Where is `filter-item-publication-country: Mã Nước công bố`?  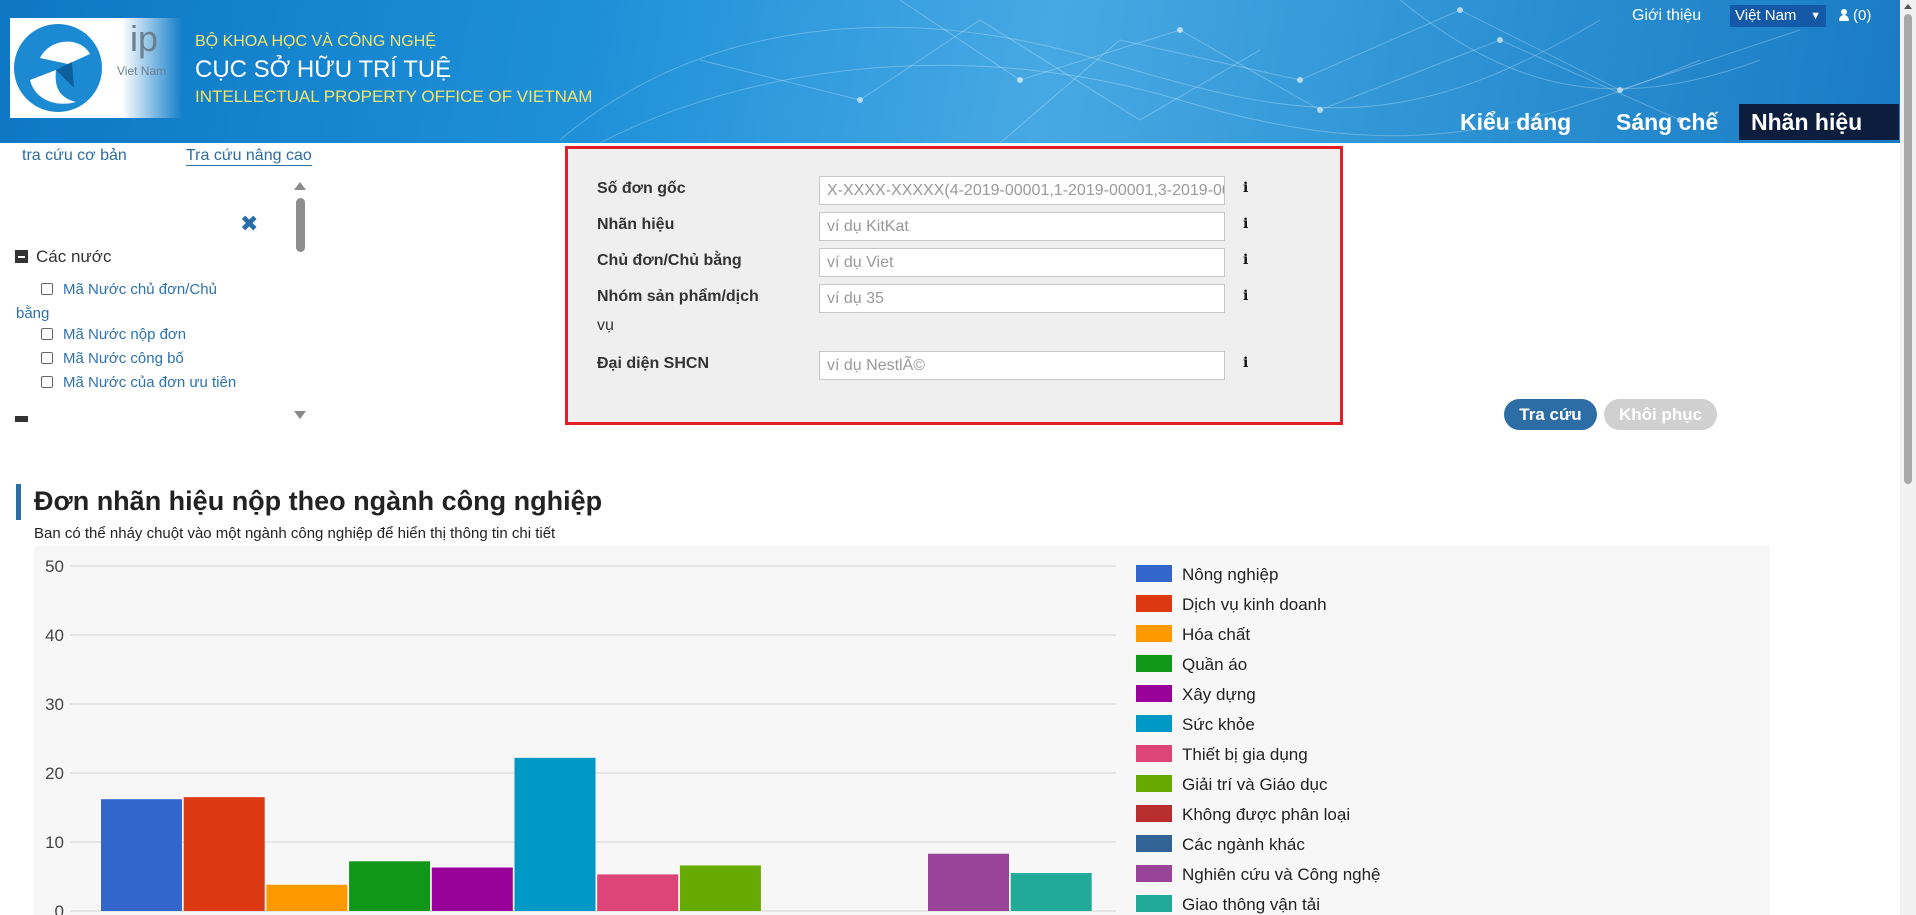
filter-item-publication-country: Mã Nước công bố is located at coordinates (112, 358).